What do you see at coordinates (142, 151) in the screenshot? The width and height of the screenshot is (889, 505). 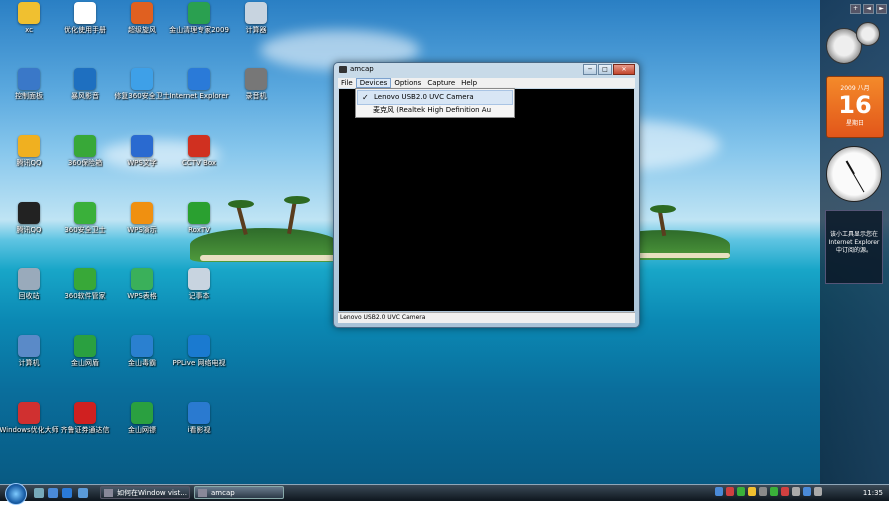 I see `desktop-icon: WPS文字` at bounding box center [142, 151].